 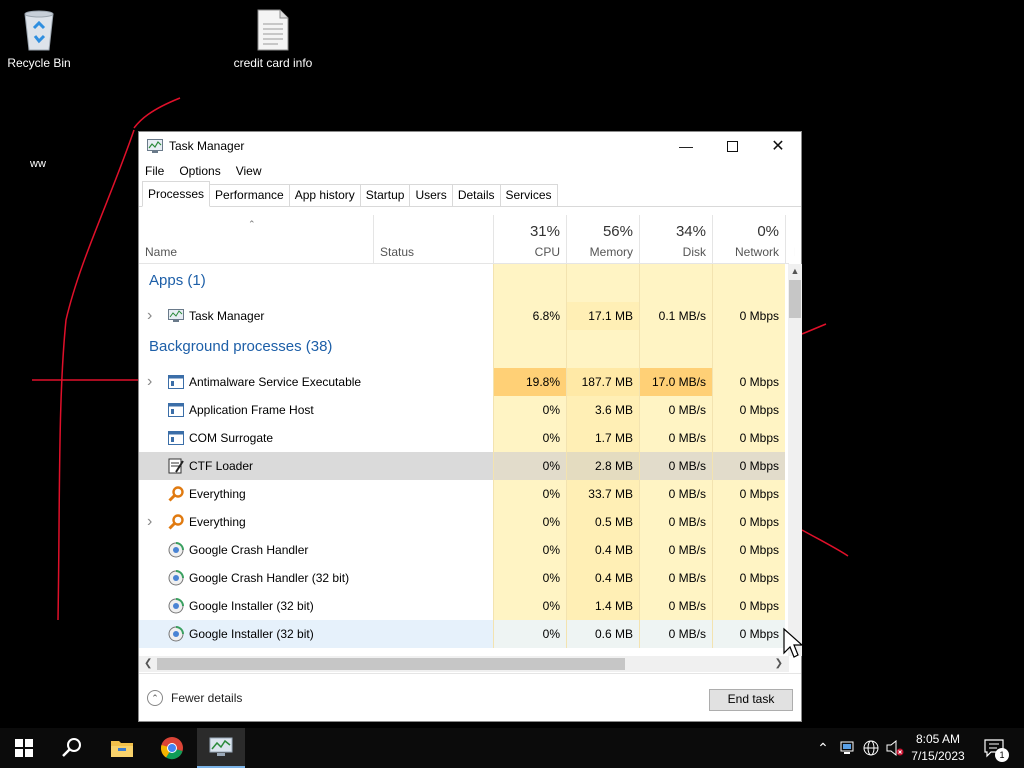 I want to click on process-row: COM Surrogate 0% 1.7 MB 0 MB/s 0 Mbps, so click(x=464, y=438).